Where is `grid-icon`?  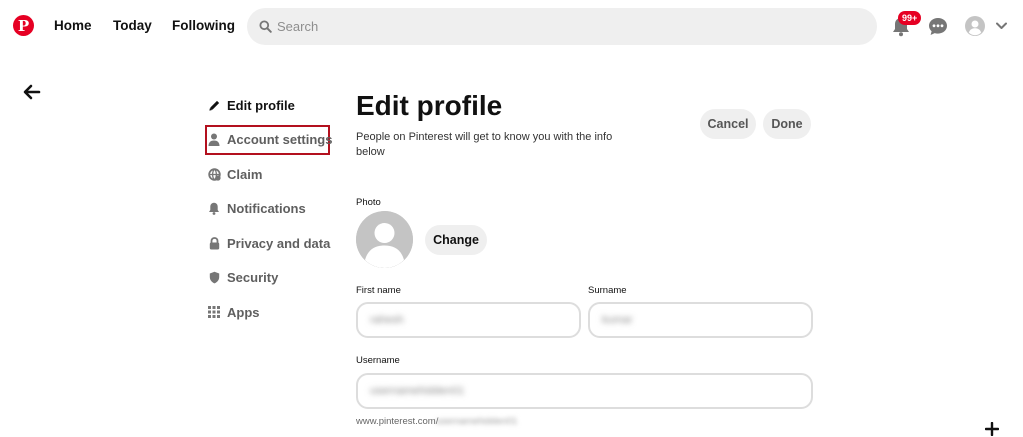
grid-icon is located at coordinates (214, 312).